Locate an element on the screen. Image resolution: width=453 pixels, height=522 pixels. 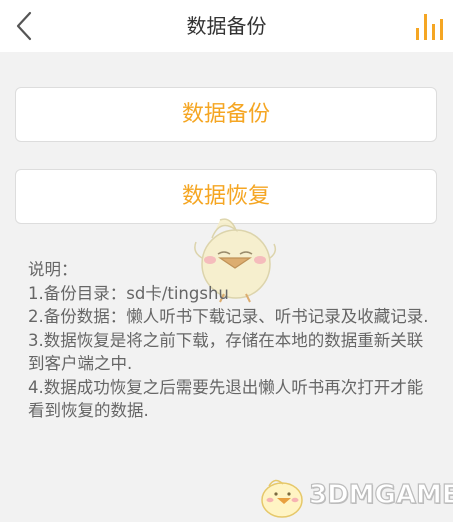
bar-chart-icon is located at coordinates (429, 27).